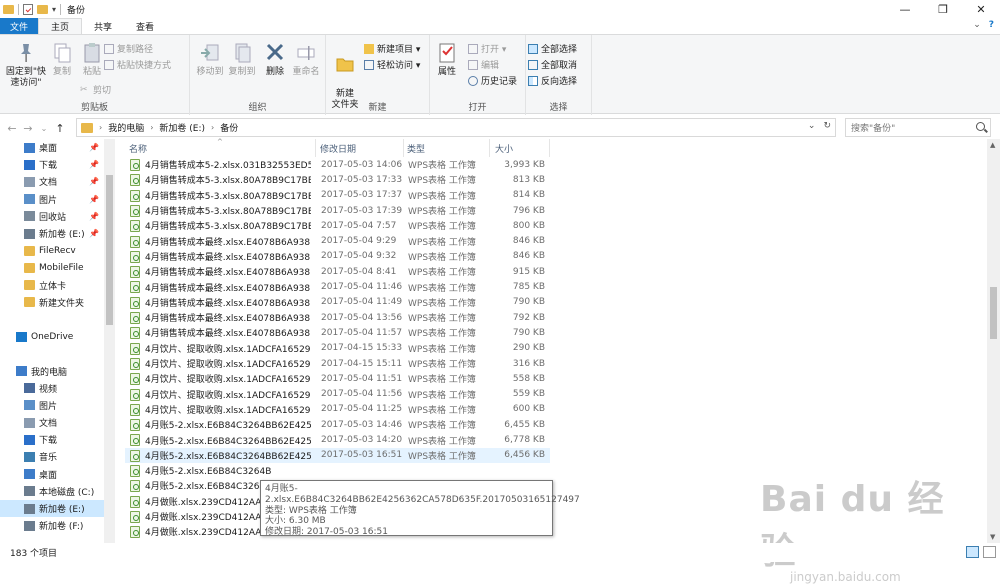 The image size is (1000, 584). Describe the element at coordinates (57, 525) in the screenshot. I see `nav-item: 新加卷 (F:)` at that location.